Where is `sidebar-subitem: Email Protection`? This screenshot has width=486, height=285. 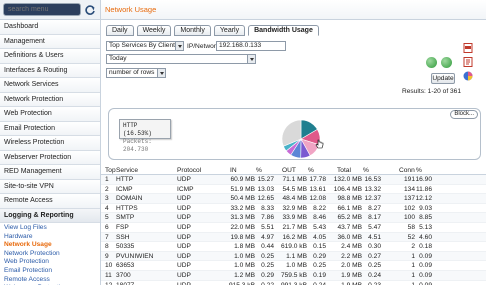
sidebar-subitem: Email Protection is located at coordinates (52, 271).